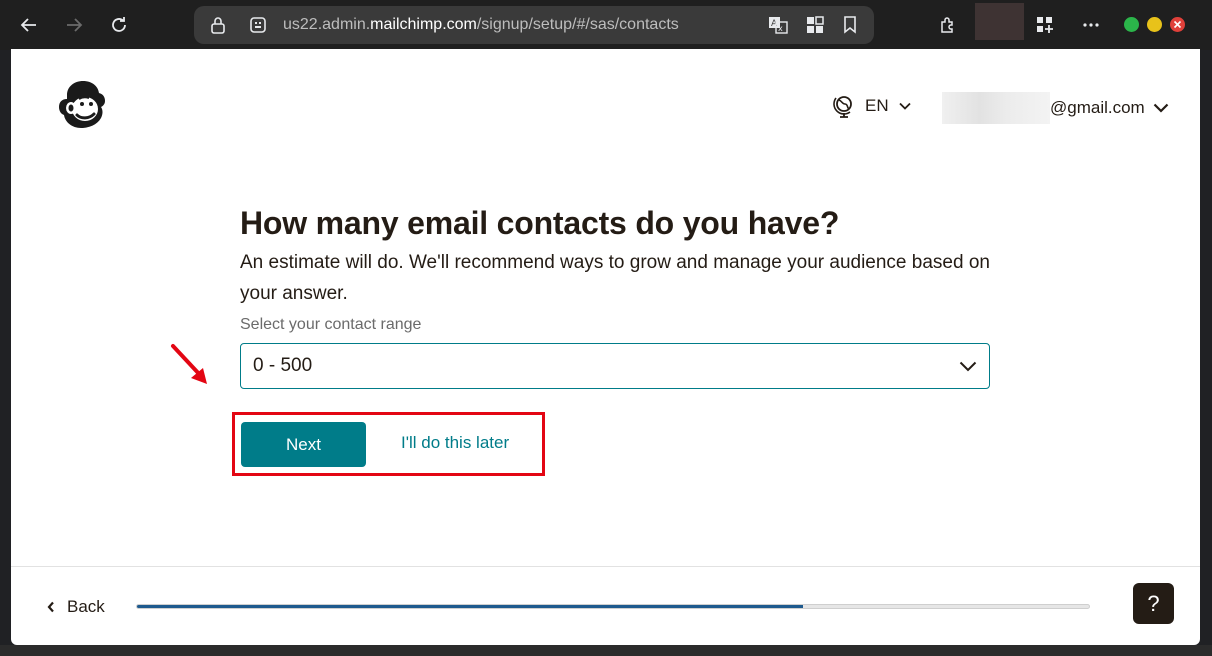 The image size is (1212, 656). I want to click on svg-text: x, so click(780, 28).